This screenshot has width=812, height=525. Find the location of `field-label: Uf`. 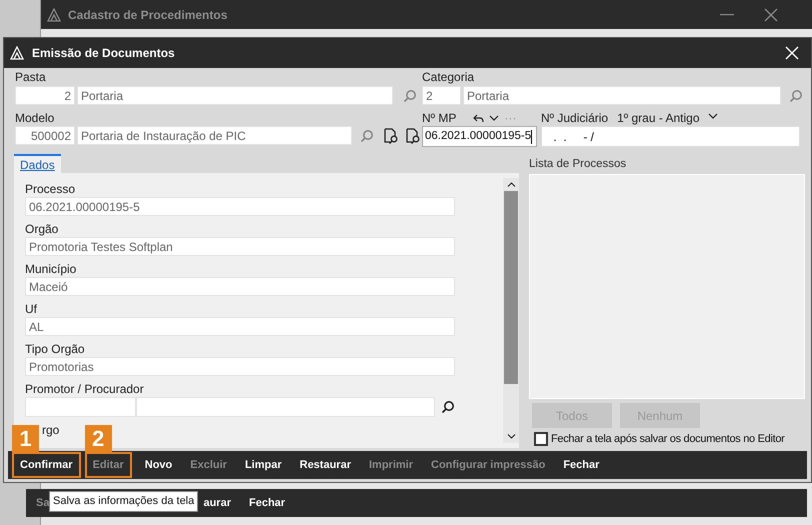

field-label: Uf is located at coordinates (31, 309).